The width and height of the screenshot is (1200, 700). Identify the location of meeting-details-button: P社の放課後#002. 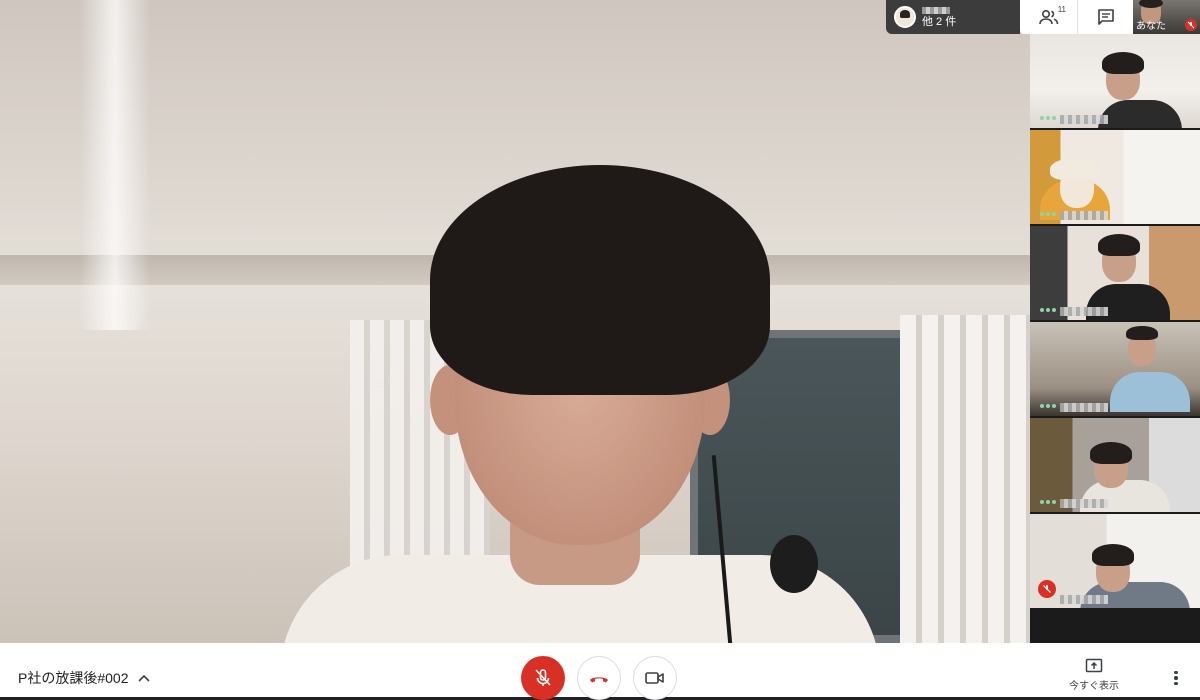
(84, 678).